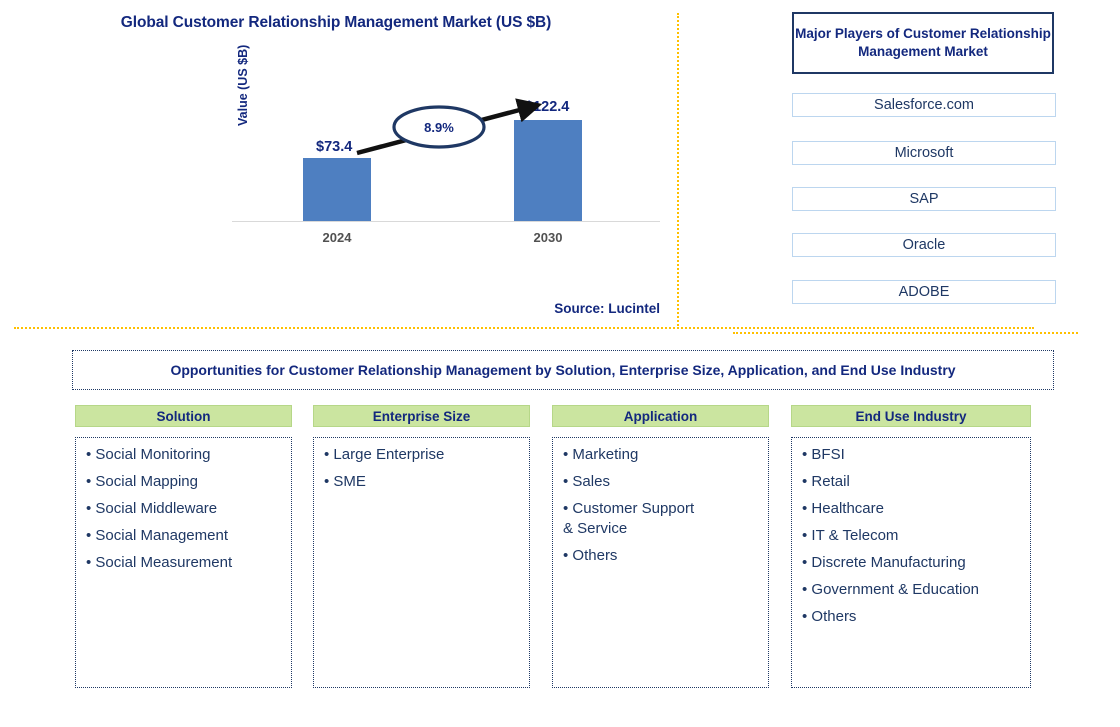 Image resolution: width=1120 pixels, height=727 pixels. Describe the element at coordinates (905, 333) in the screenshot. I see `horizontal-divider-right` at that location.